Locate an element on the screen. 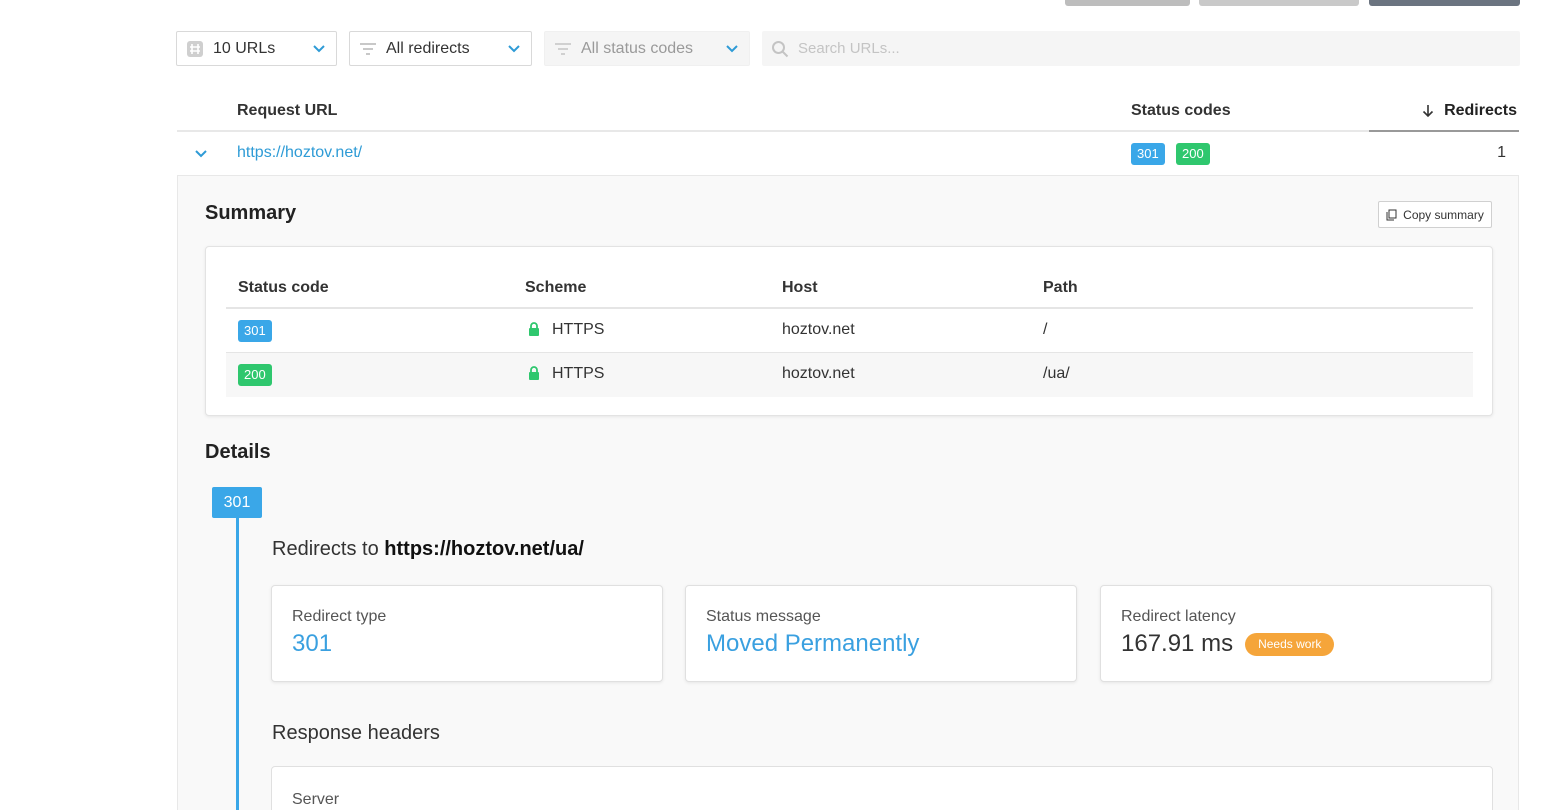 The width and height of the screenshot is (1542, 810). redirects-filter-label: All redirects is located at coordinates (428, 48).